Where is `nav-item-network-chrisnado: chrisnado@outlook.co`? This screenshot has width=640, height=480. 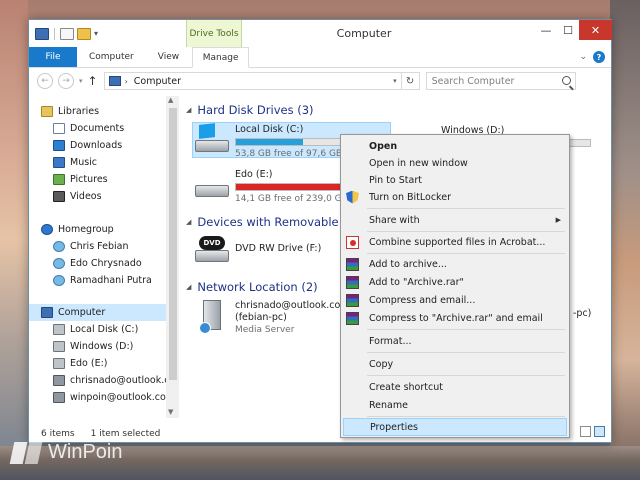
nav-item-network-chrisnado: chrisnado@outlook.co is located at coordinates (114, 380).